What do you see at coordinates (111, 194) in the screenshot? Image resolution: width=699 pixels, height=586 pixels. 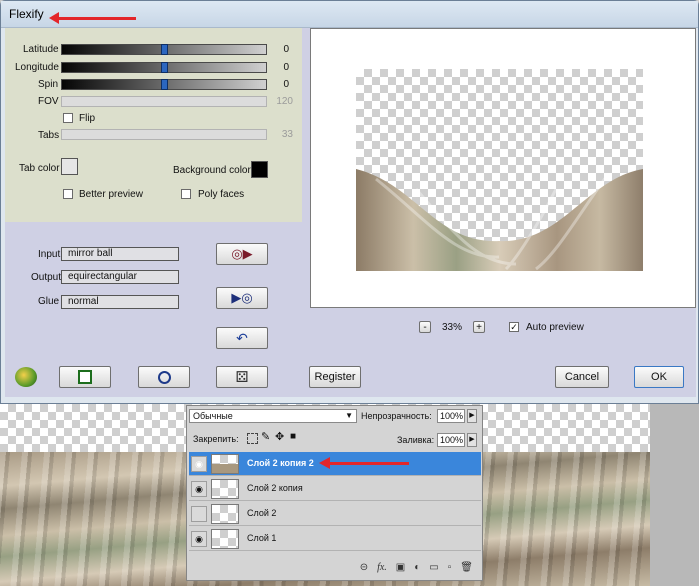 I see `better-preview-label: Better preview` at bounding box center [111, 194].